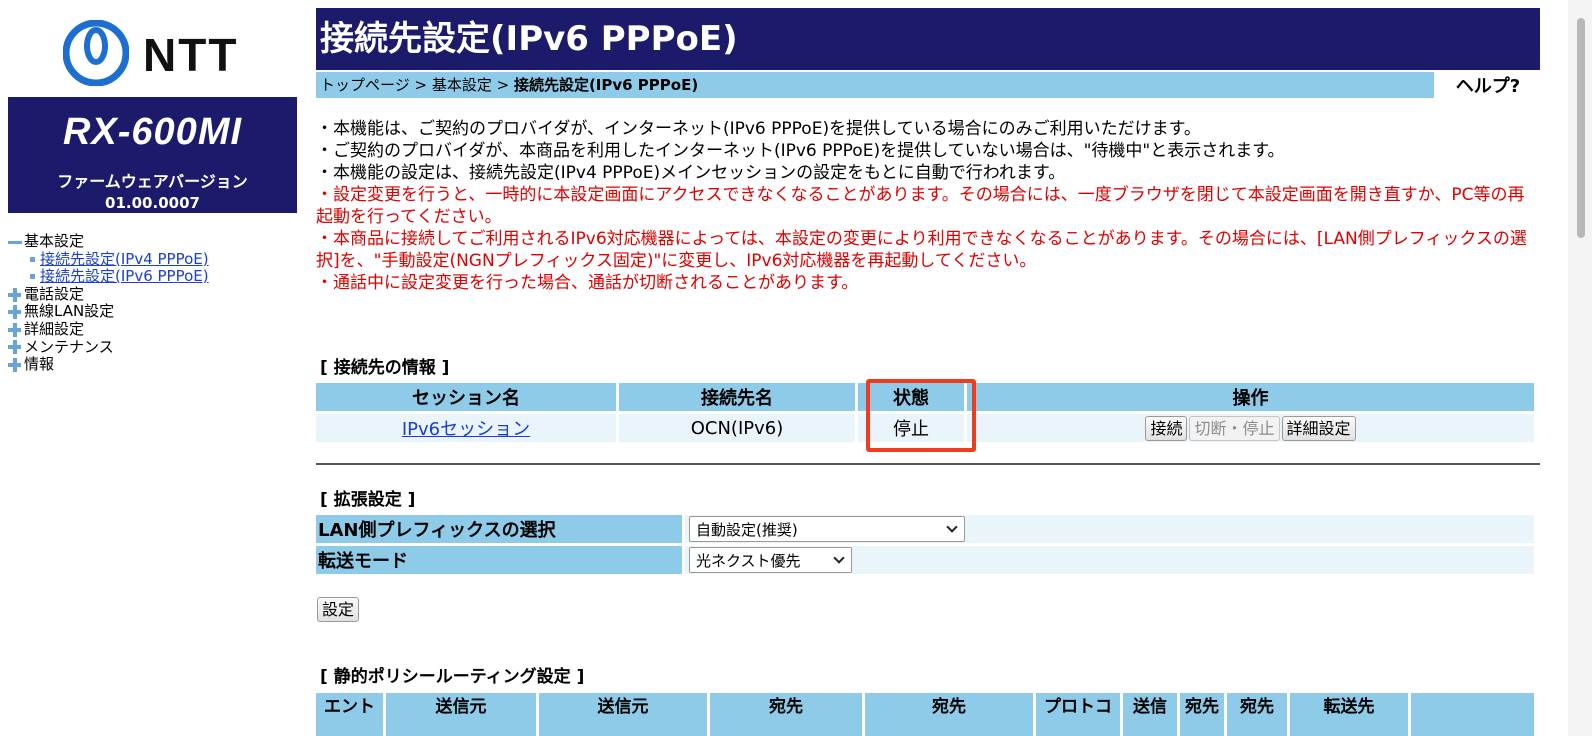 The height and width of the screenshot is (736, 1592). What do you see at coordinates (587, 283) in the screenshot?
I see `warning-text: ・通話中に設定変更を行った場合、通話が切断されることがあります。` at bounding box center [587, 283].